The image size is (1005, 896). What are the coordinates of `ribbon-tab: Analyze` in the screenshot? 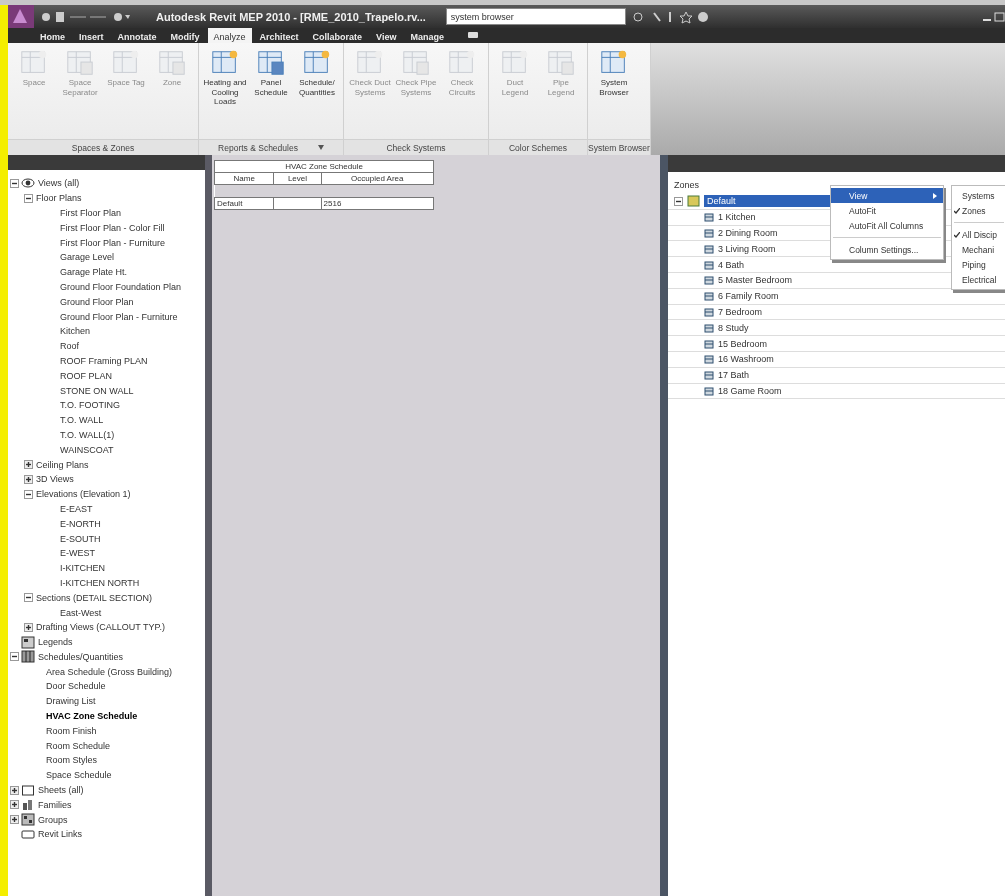 It's located at (229, 35).